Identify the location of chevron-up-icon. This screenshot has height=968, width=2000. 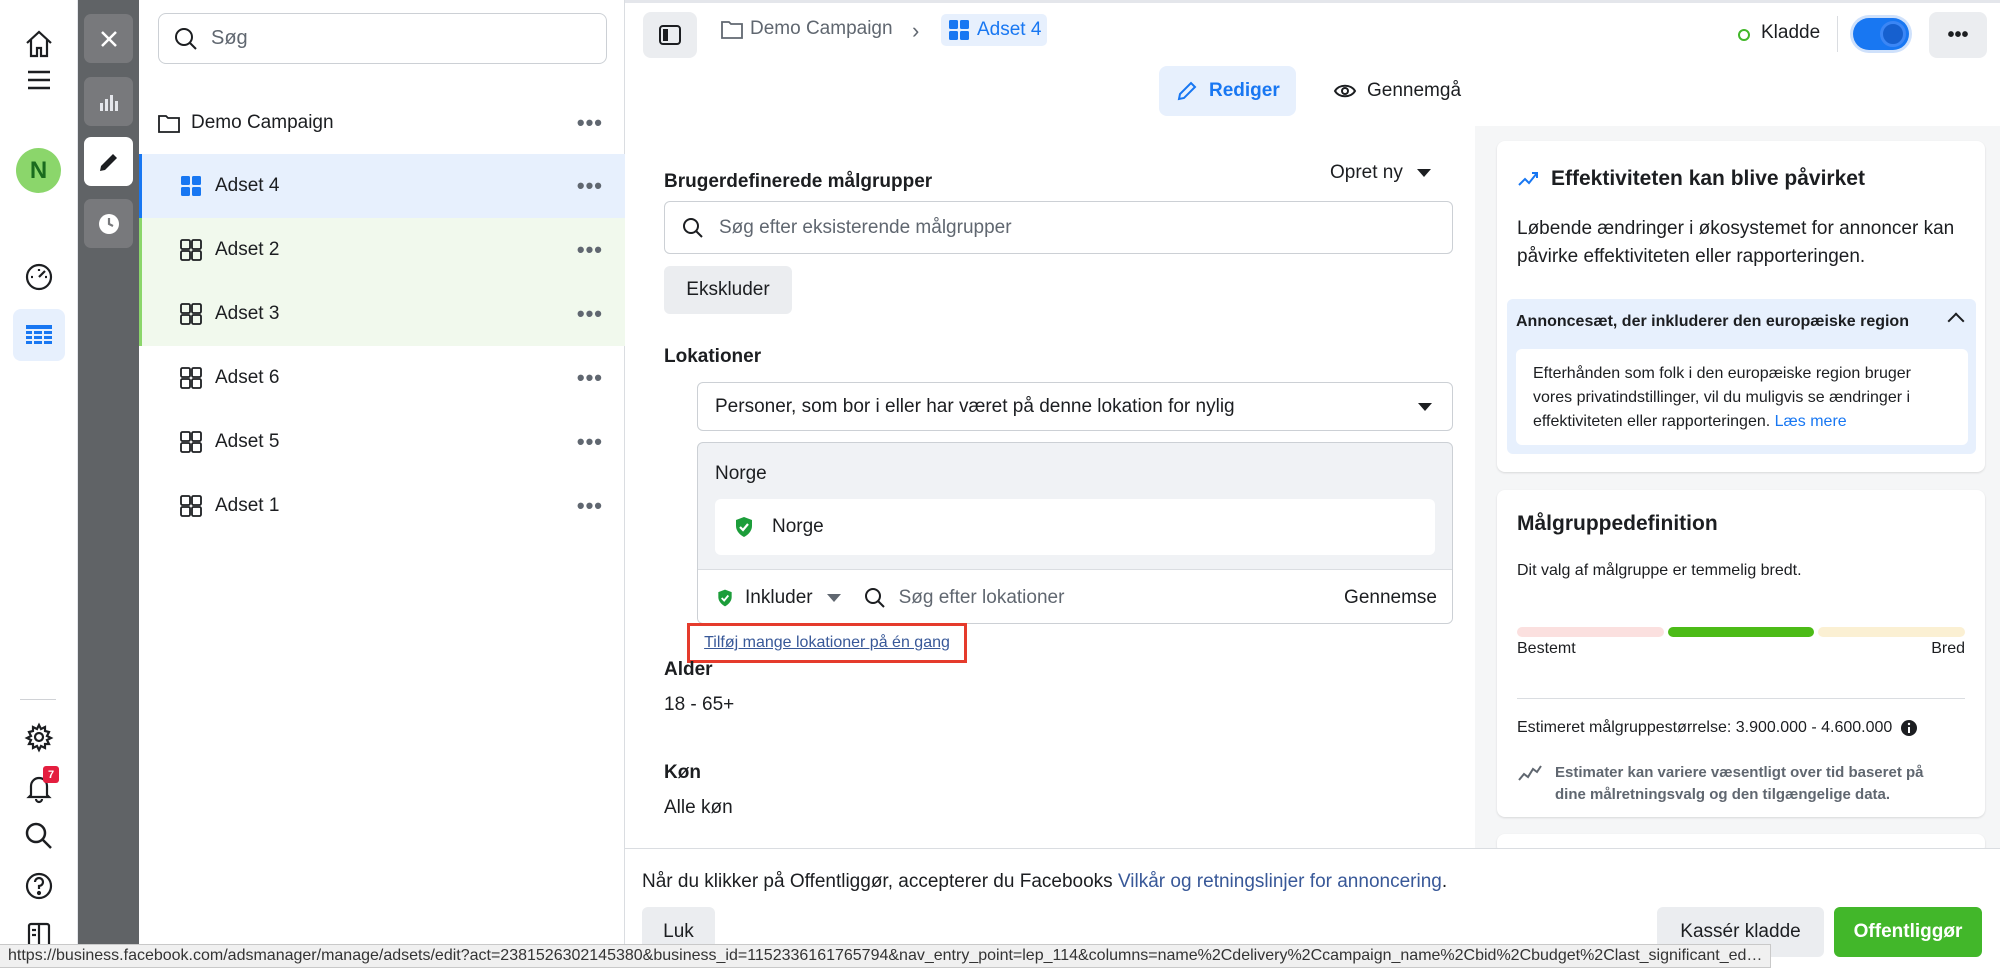
(1956, 321).